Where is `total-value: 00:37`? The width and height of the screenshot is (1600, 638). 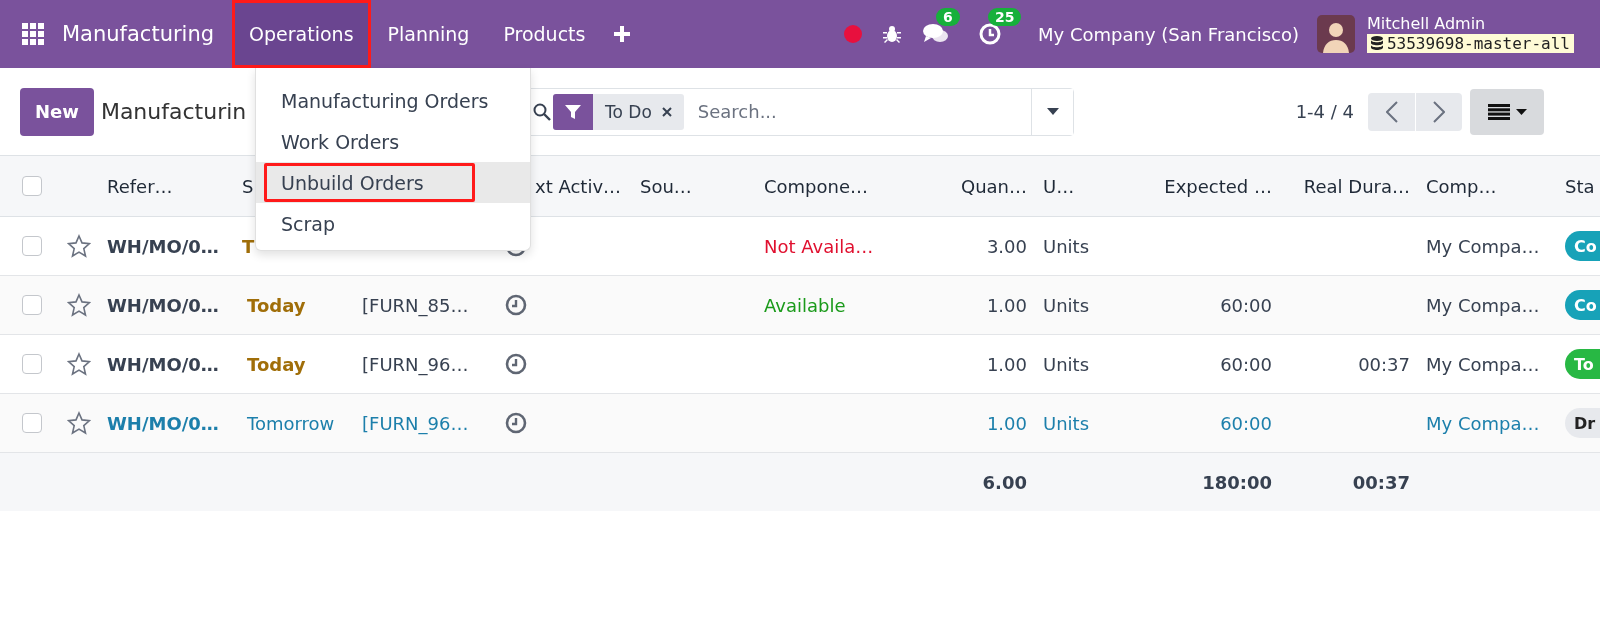 total-value: 00:37 is located at coordinates (1381, 482).